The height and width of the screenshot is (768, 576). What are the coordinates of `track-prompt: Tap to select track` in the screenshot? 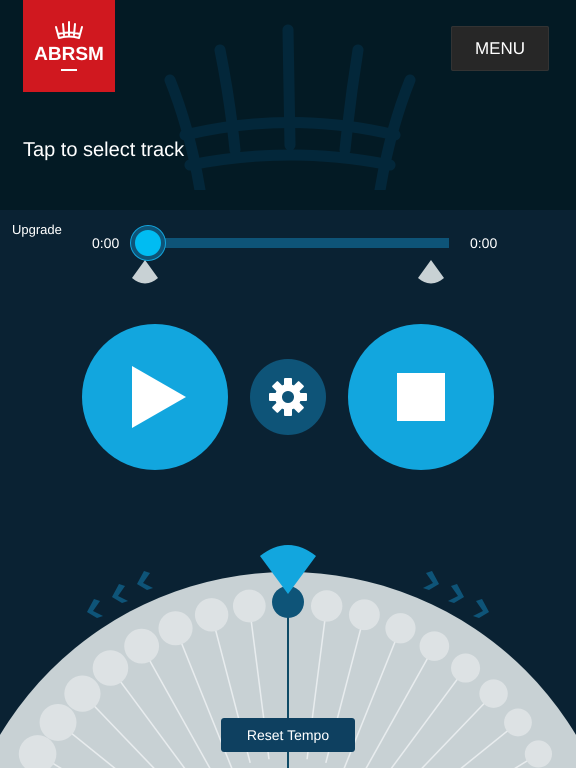 It's located at (103, 150).